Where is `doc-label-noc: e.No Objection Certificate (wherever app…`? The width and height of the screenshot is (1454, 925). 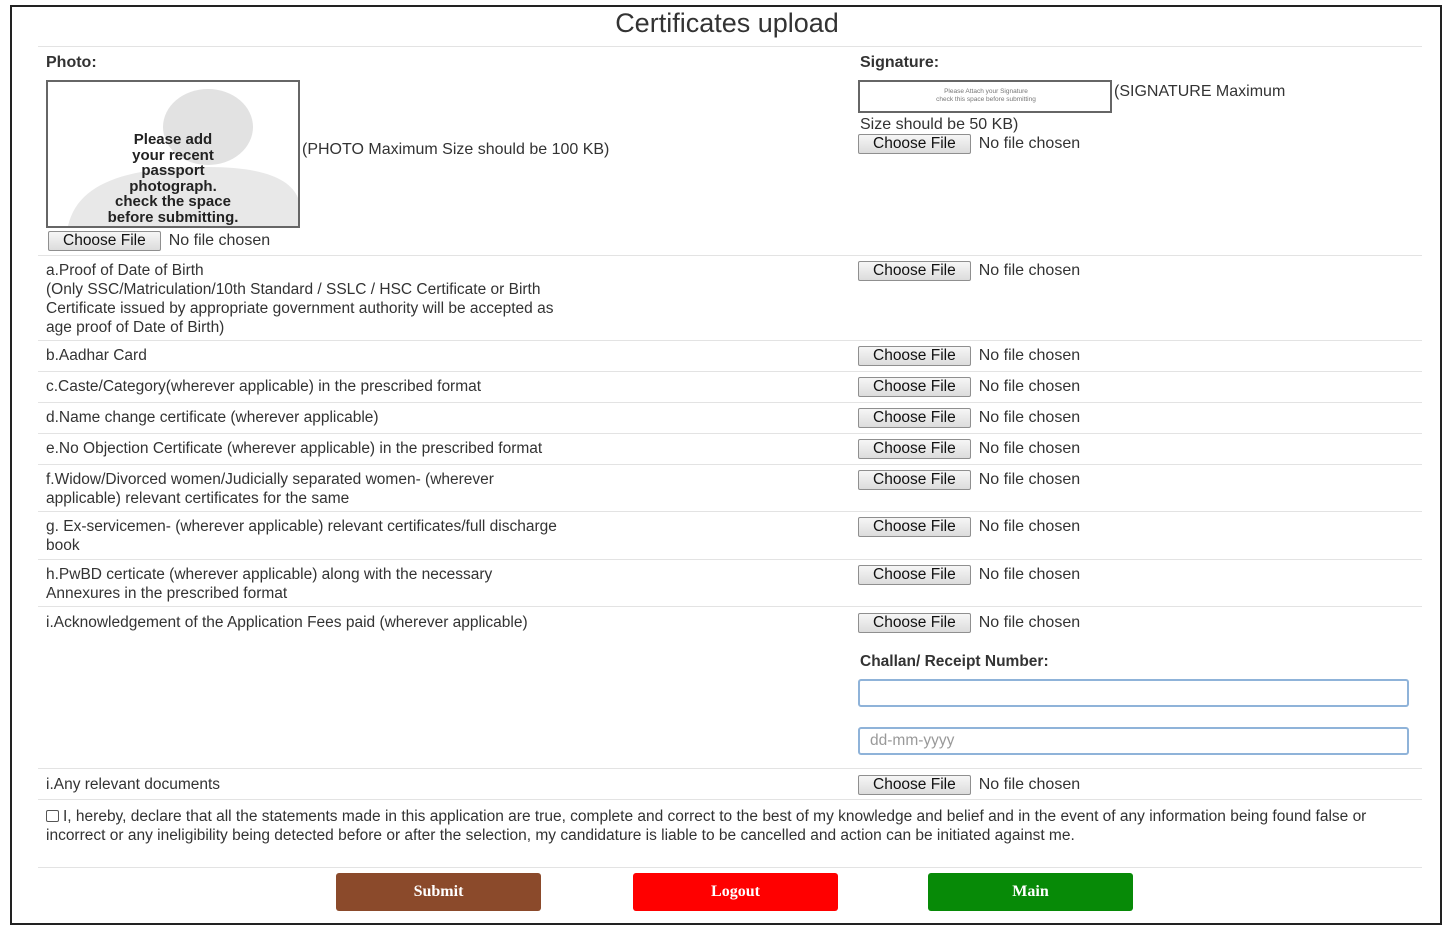 doc-label-noc: e.No Objection Certificate (wherever app… is located at coordinates (294, 448).